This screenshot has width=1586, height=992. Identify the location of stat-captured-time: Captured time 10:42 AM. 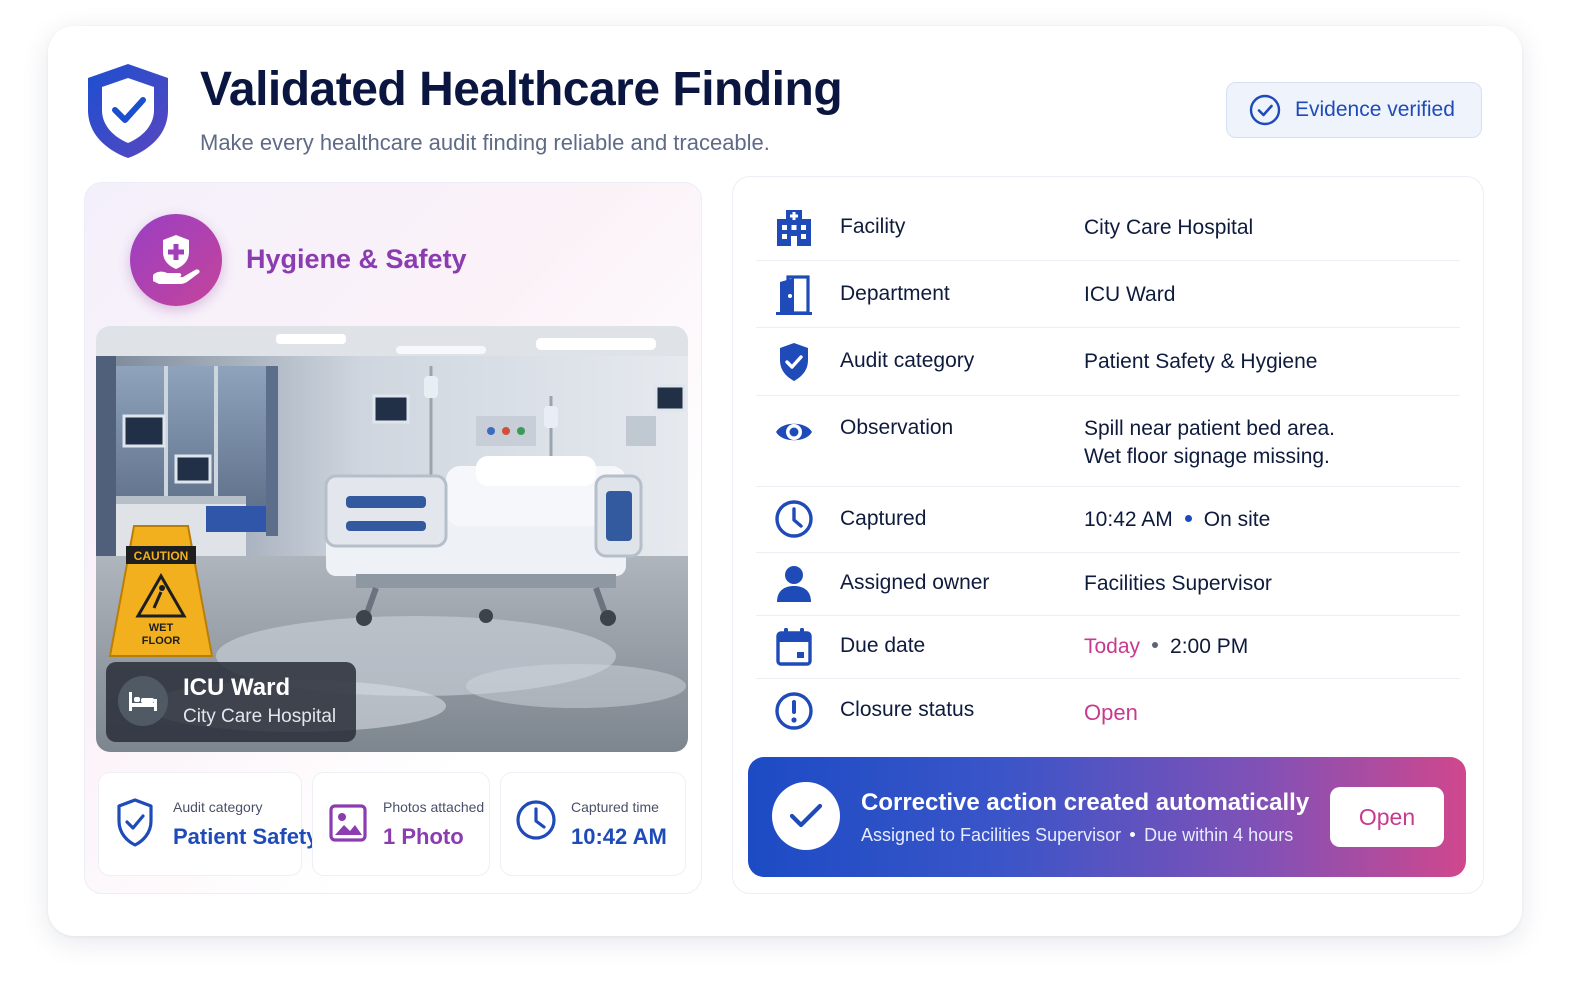
(593, 824).